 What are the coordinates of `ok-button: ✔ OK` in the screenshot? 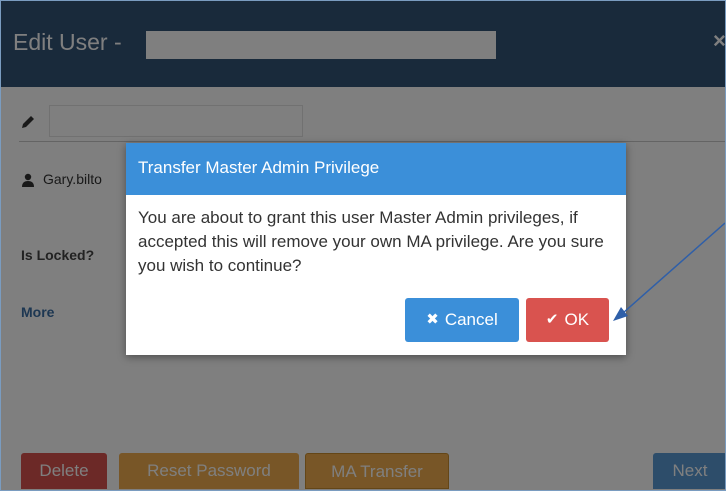 It's located at (567, 320).